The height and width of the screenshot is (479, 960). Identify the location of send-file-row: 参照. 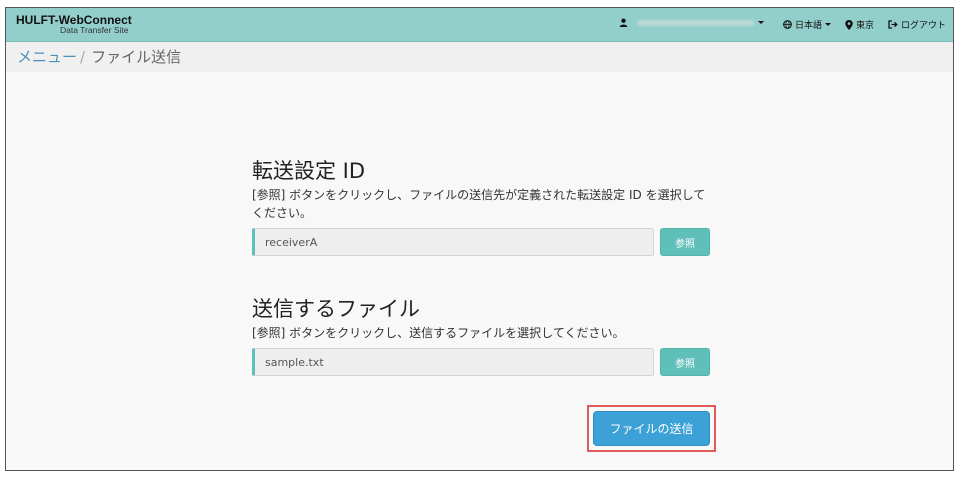
(482, 363).